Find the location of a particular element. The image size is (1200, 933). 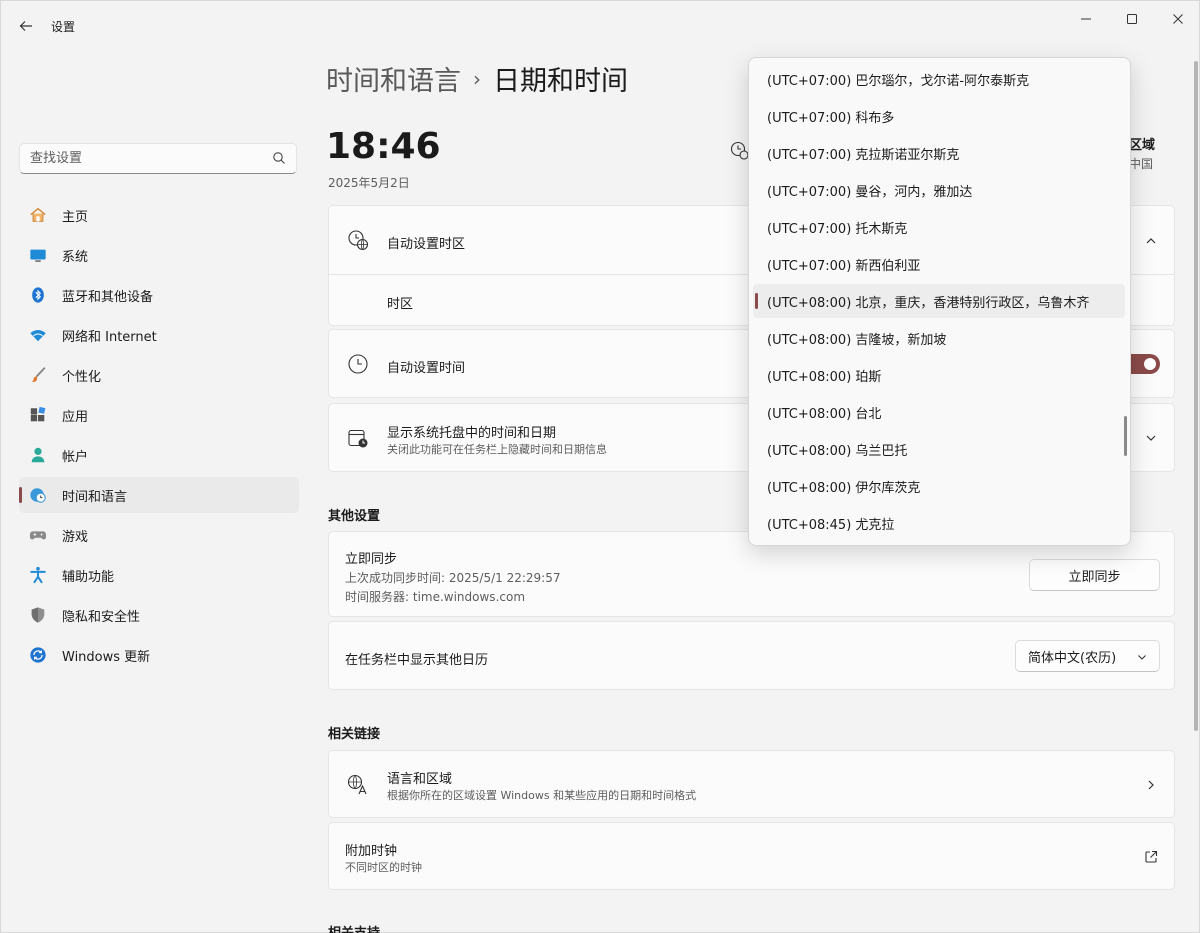

additional-clocks-link: 附加时钟 不同时区的时钟 is located at coordinates (751, 856).